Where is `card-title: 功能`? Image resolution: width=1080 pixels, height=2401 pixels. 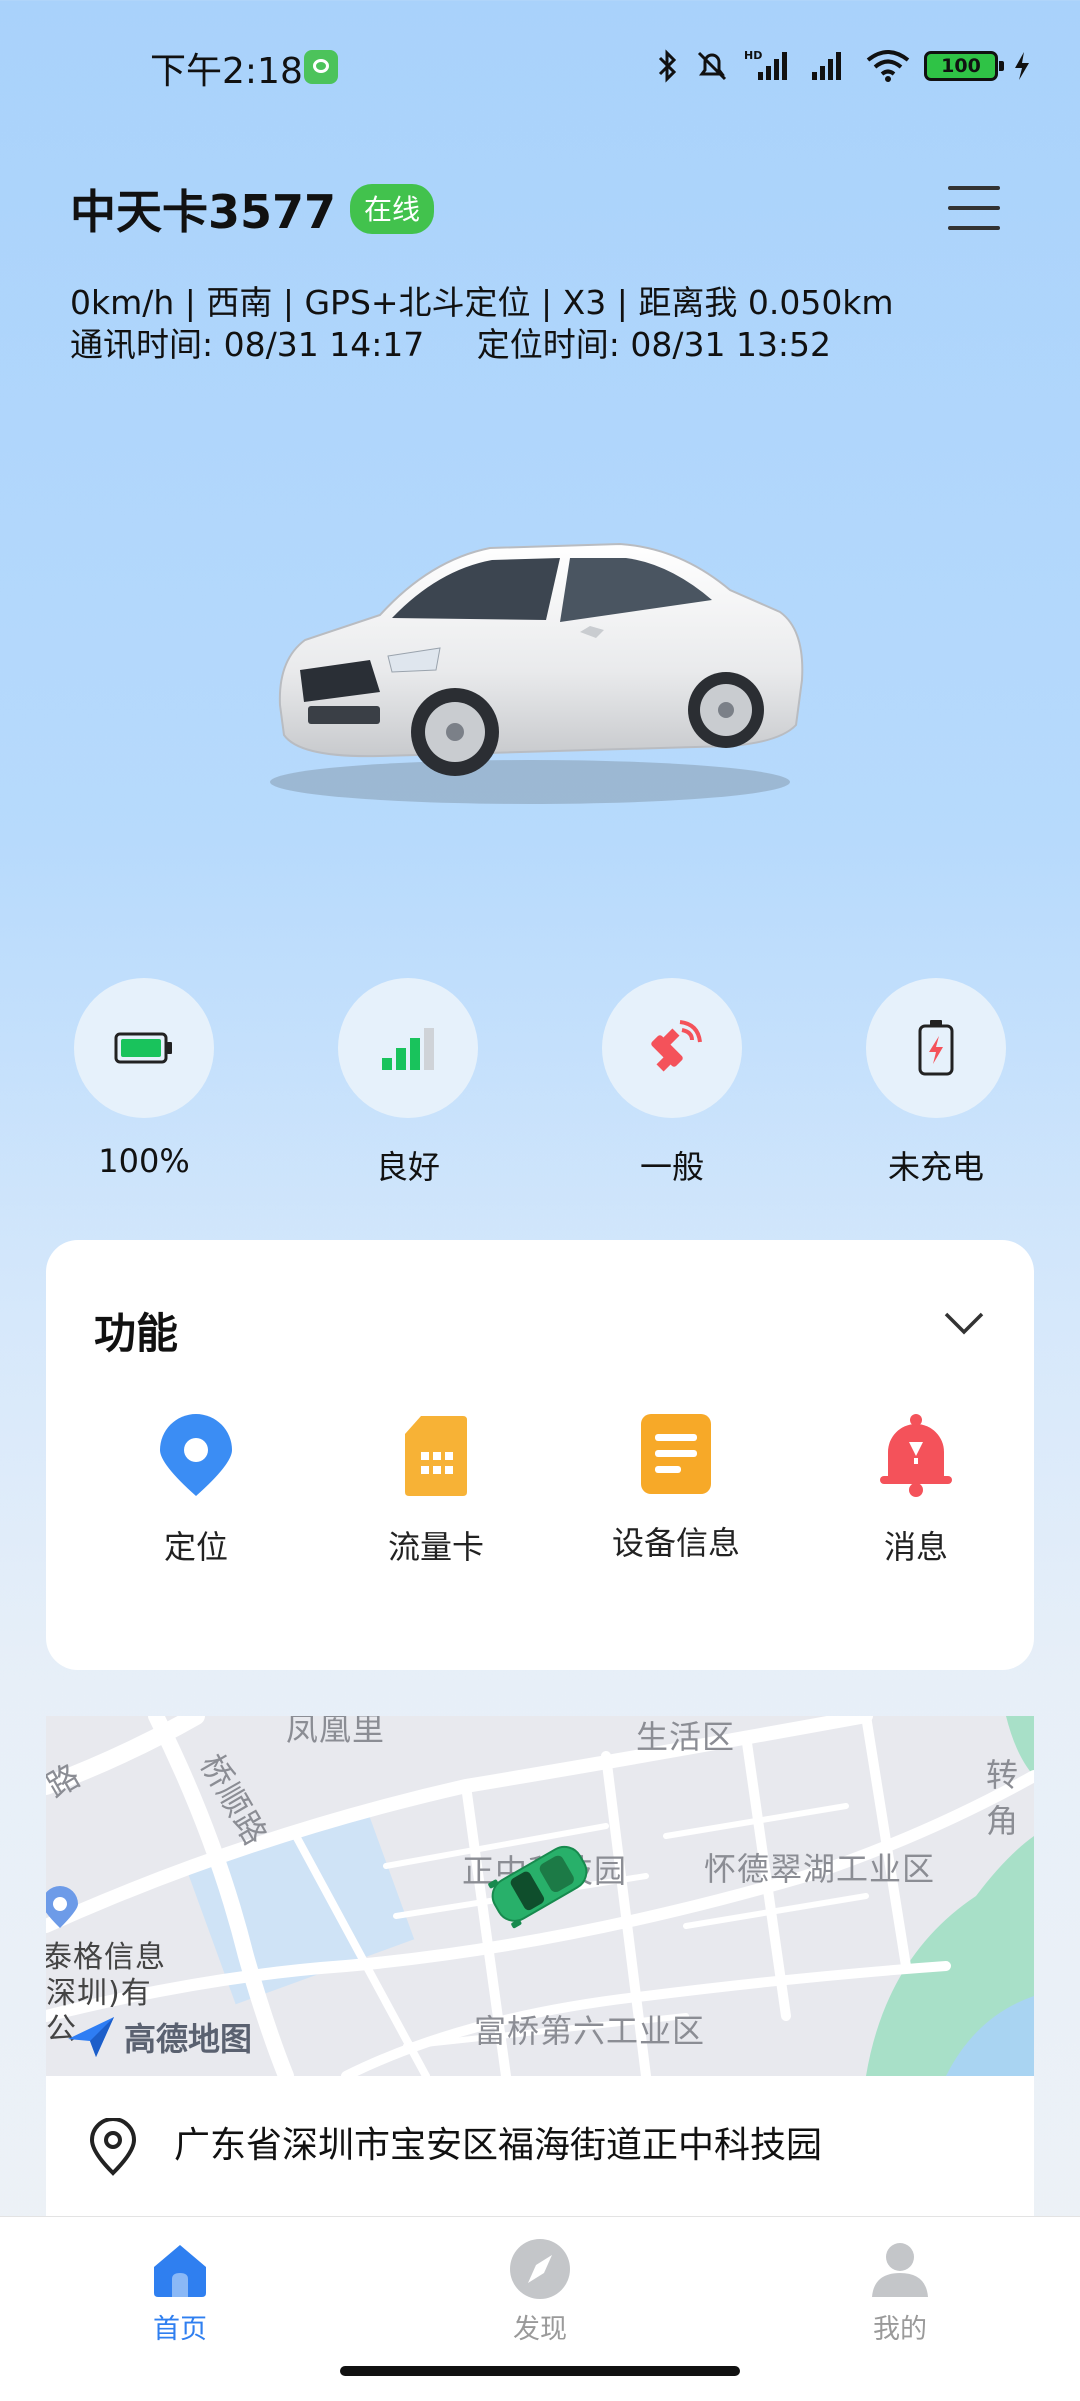
card-title: 功能 is located at coordinates (136, 1333).